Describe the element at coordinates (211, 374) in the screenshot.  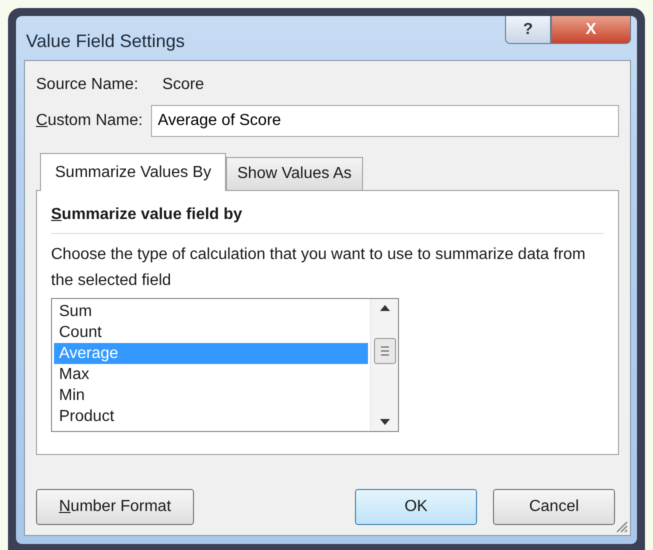
I see `list-item: Max` at that location.